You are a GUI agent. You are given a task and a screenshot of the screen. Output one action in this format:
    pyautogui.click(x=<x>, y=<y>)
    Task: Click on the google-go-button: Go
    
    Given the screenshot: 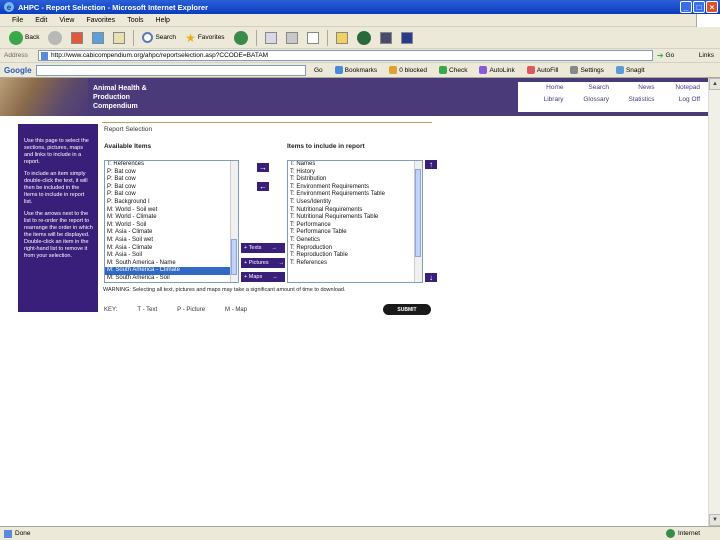 What is the action you would take?
    pyautogui.click(x=318, y=70)
    